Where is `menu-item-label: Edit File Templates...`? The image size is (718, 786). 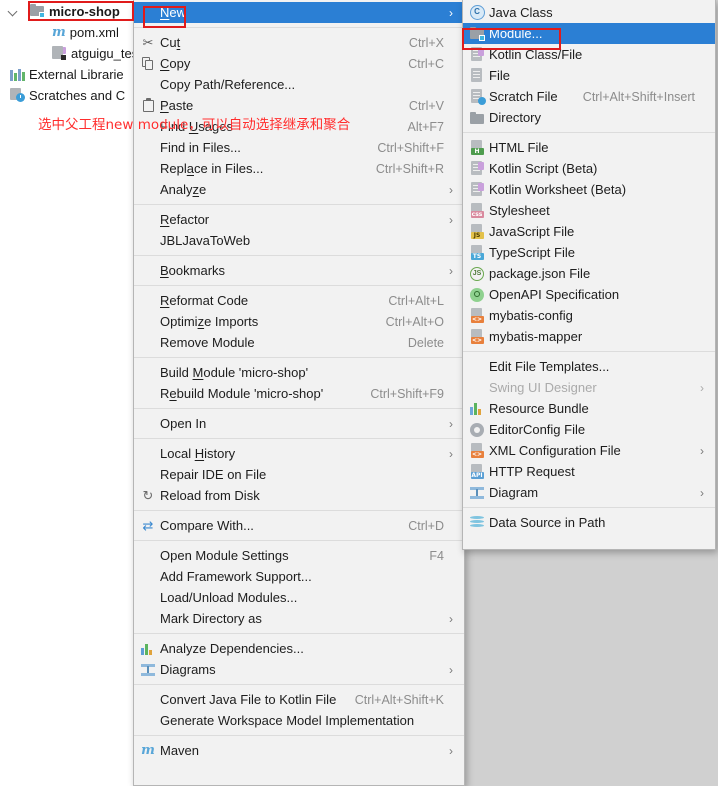 menu-item-label: Edit File Templates... is located at coordinates (549, 366).